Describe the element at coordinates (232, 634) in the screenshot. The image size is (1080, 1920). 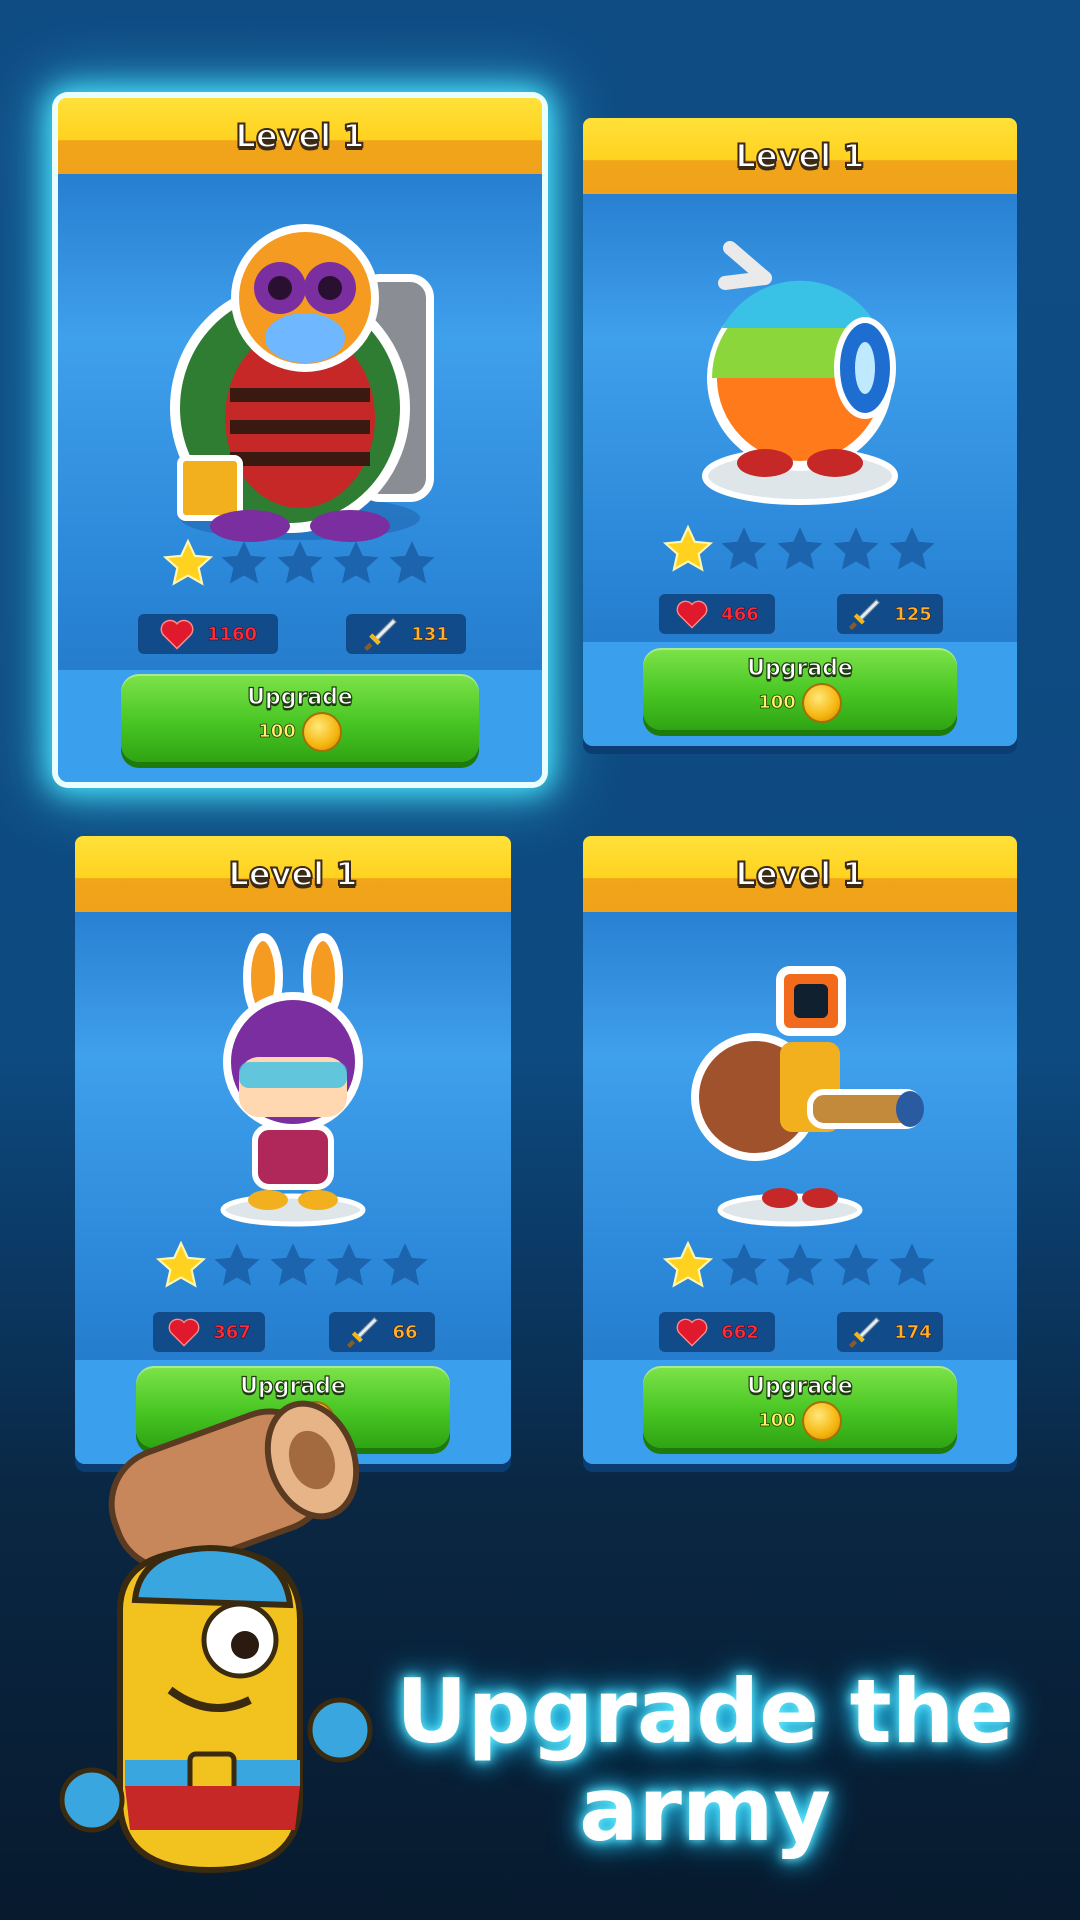
I see `hp-value: 1160` at that location.